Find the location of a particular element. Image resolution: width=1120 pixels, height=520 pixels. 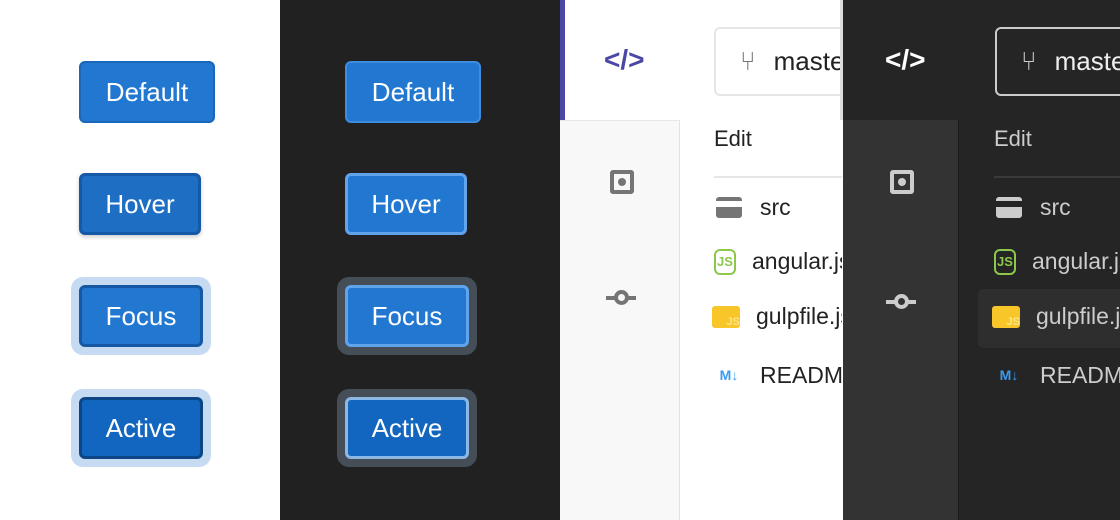

focus-button-dark: Focus is located at coordinates (407, 316).